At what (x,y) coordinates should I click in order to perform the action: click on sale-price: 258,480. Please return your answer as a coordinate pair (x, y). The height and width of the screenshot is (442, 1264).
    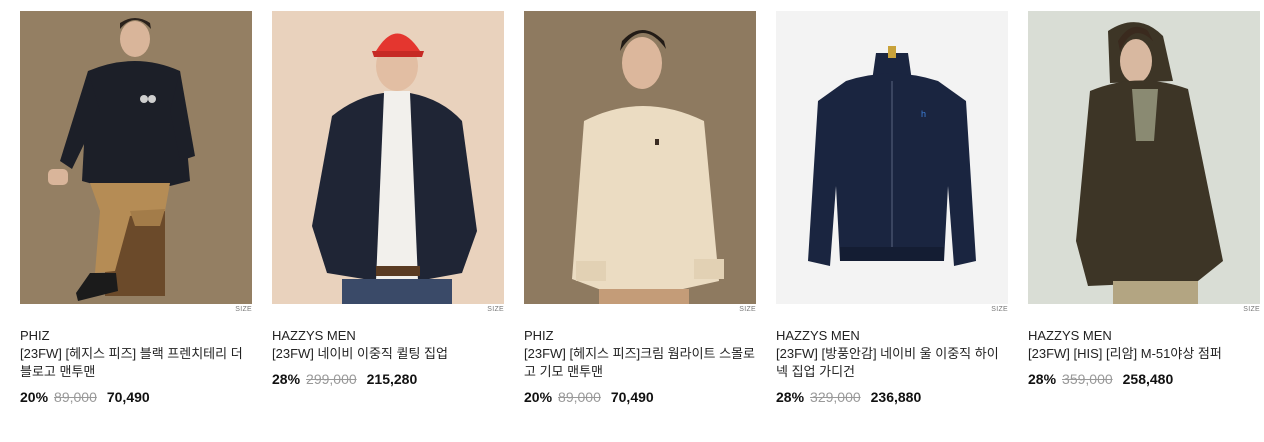
    Looking at the image, I should click on (1148, 379).